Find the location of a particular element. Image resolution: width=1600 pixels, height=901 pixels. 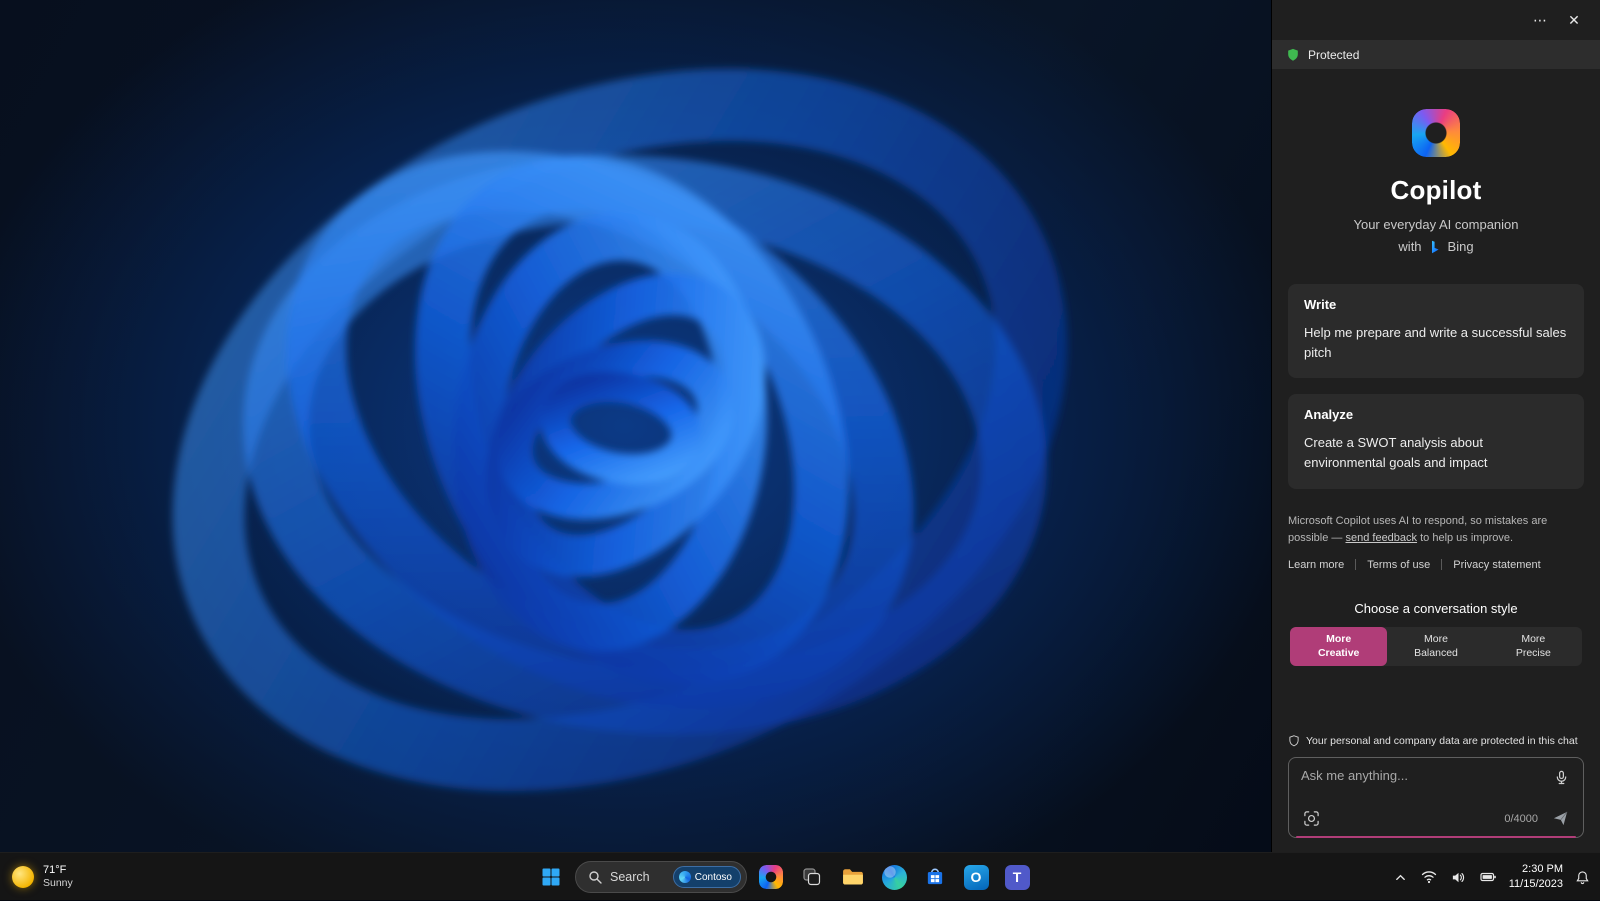

file-explorer-button is located at coordinates (853, 877).